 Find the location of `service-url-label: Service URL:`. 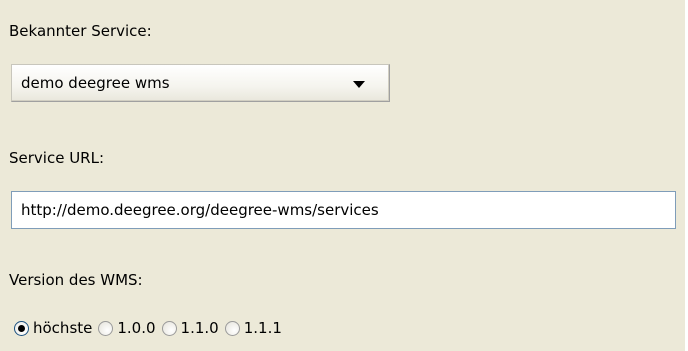

service-url-label: Service URL: is located at coordinates (57, 158).